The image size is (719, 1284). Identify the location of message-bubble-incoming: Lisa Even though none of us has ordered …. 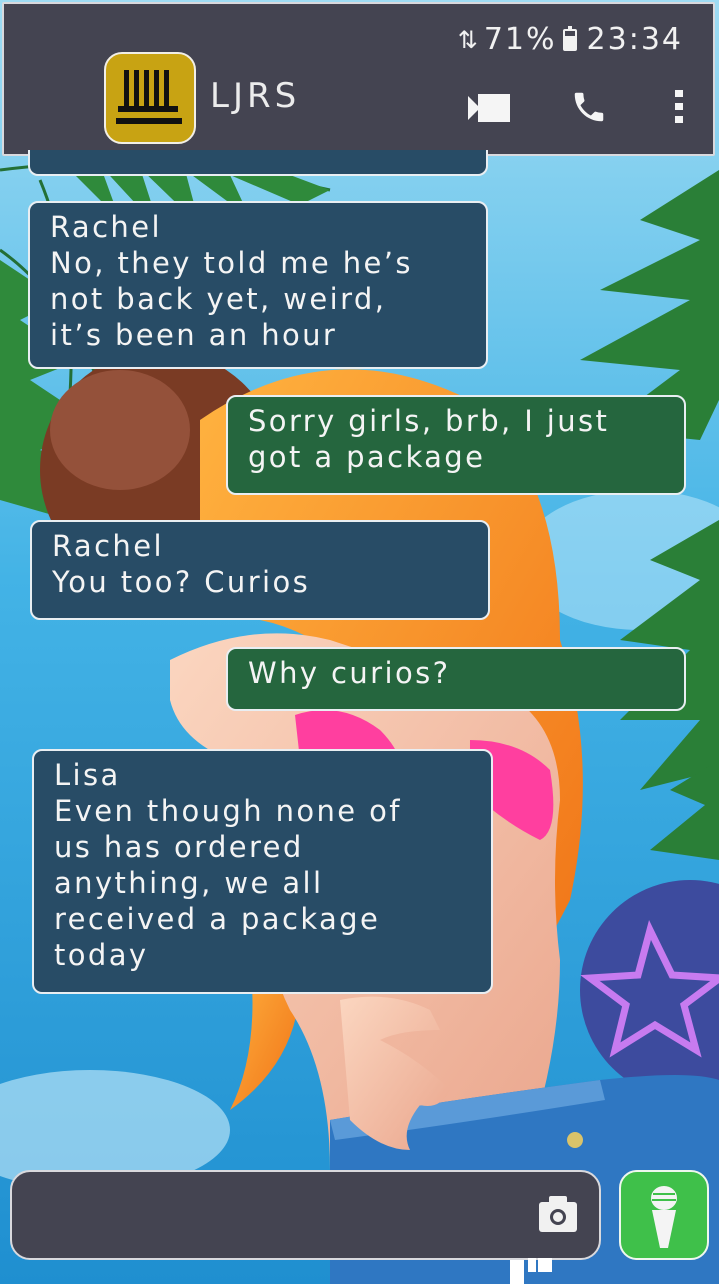
(262, 871).